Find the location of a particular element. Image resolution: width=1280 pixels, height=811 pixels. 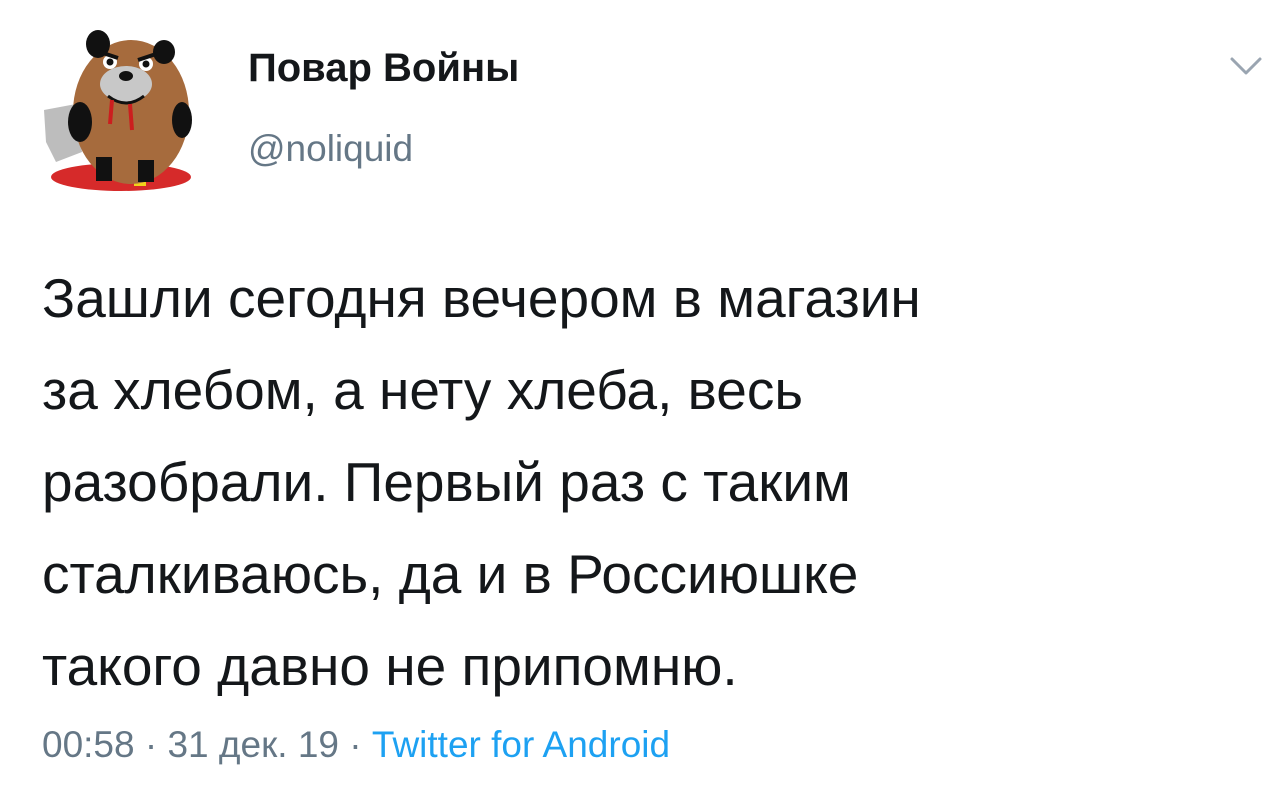

tweet-text-line: разобрали. Первый раз с таким is located at coordinates (446, 482).